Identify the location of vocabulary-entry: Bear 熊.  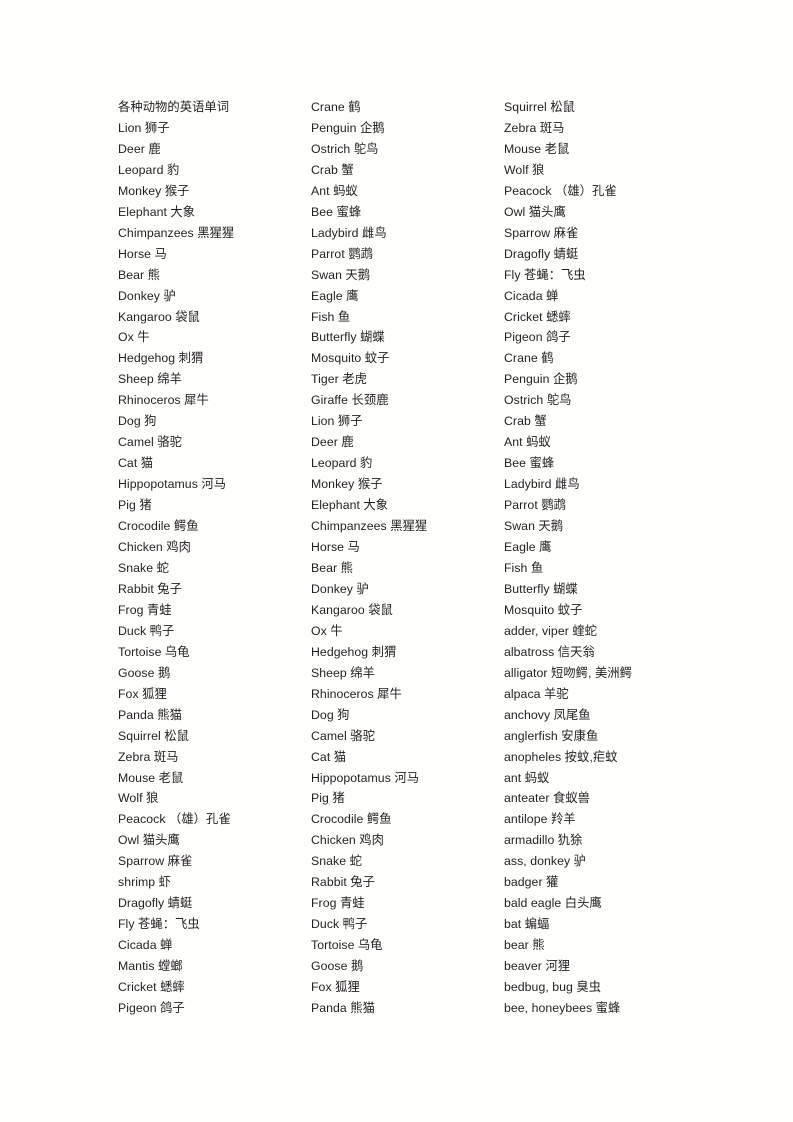
(139, 274).